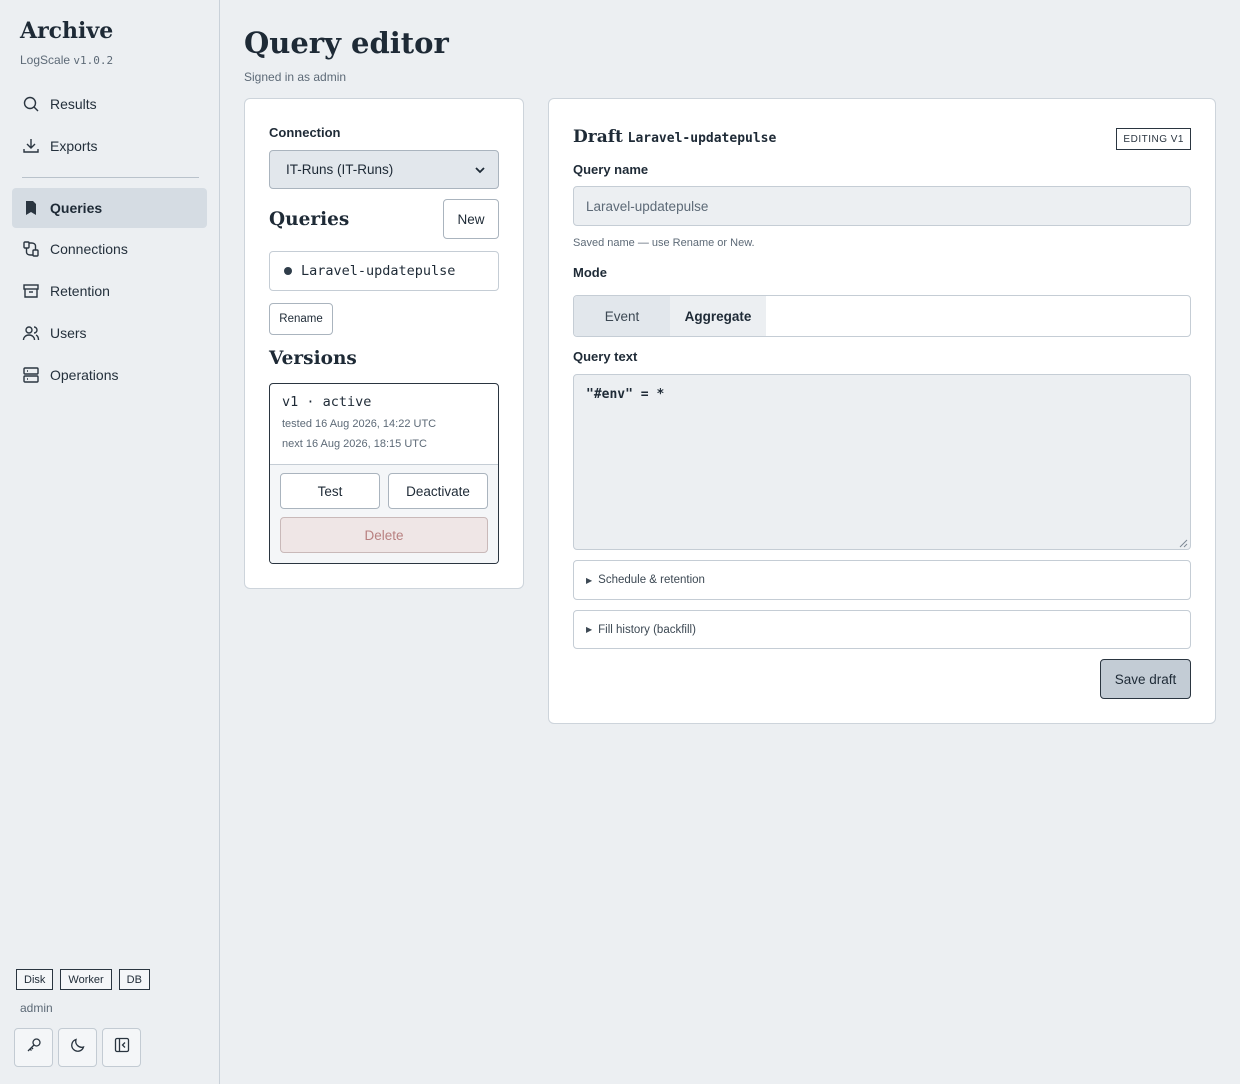 Image resolution: width=1240 pixels, height=1084 pixels. Describe the element at coordinates (109, 333) in the screenshot. I see `sidebar-item-users: Users` at that location.